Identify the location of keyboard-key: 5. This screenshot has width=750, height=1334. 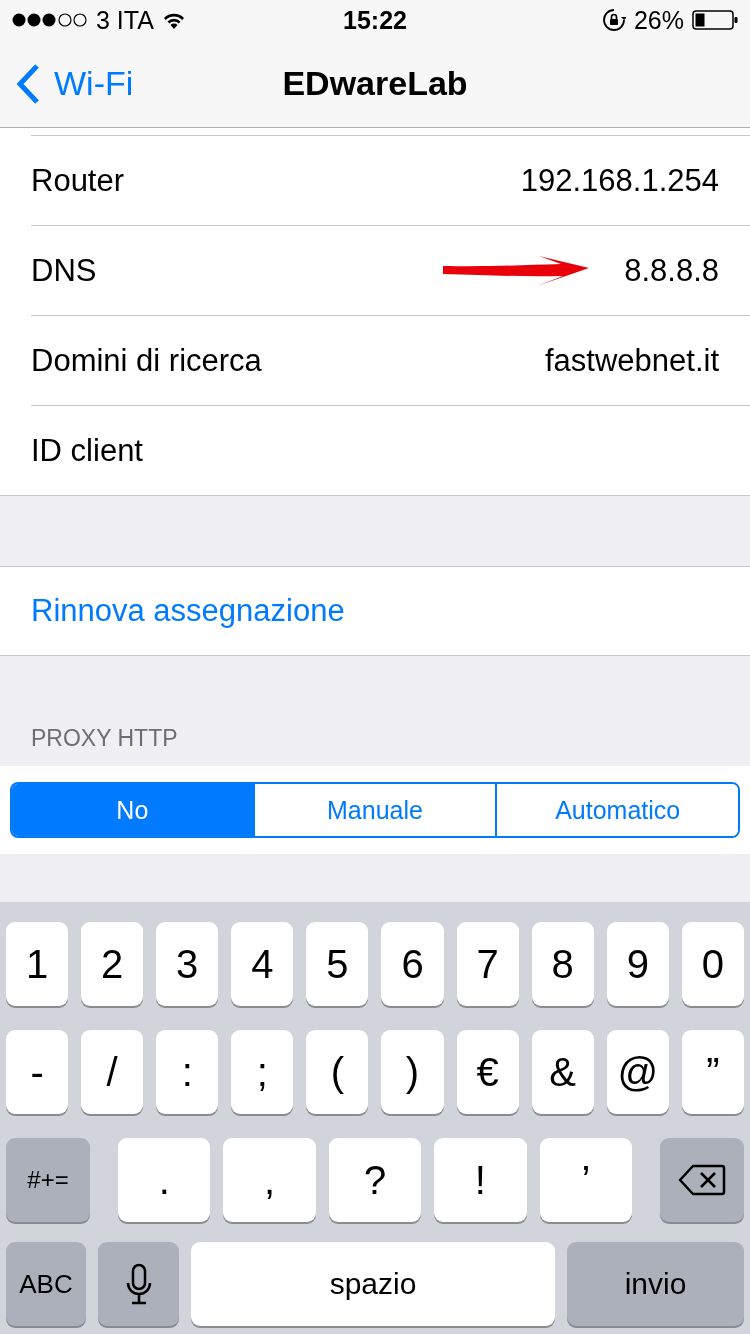
(337, 964).